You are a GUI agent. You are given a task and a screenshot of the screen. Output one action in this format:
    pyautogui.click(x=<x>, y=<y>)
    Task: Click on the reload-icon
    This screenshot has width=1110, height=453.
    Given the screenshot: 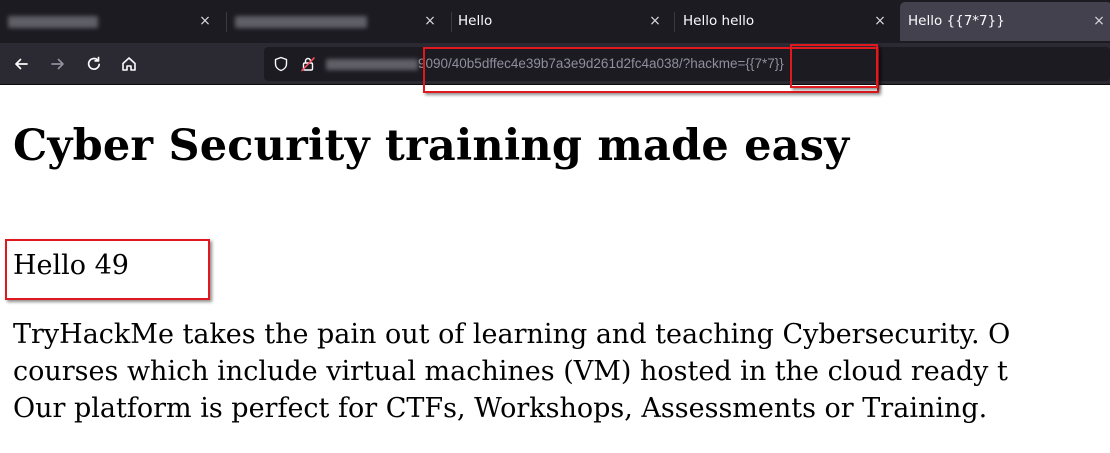 What is the action you would take?
    pyautogui.click(x=94, y=63)
    